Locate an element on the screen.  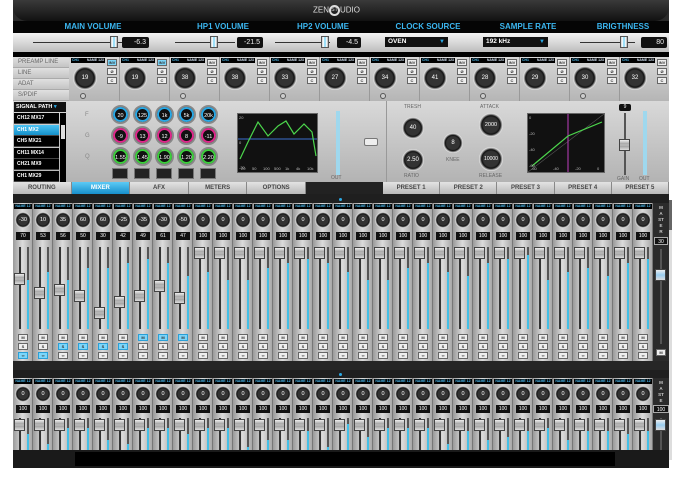
hp1-volume-slider is located at coordinates (205, 42).